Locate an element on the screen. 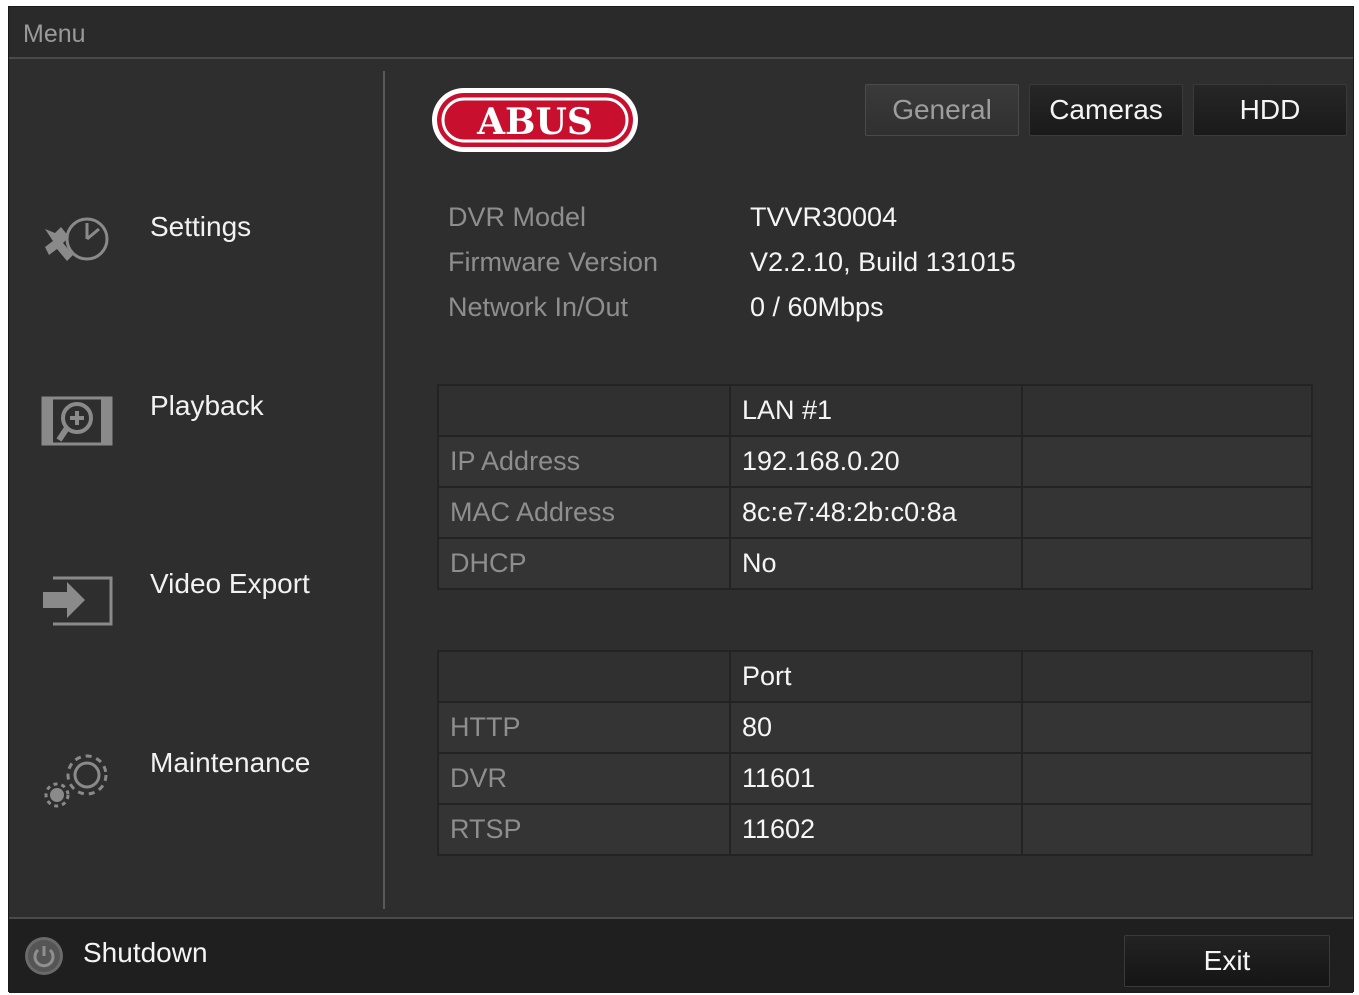 This screenshot has height=995, width=1359. rtsp-port-value: 11602 is located at coordinates (876, 829).